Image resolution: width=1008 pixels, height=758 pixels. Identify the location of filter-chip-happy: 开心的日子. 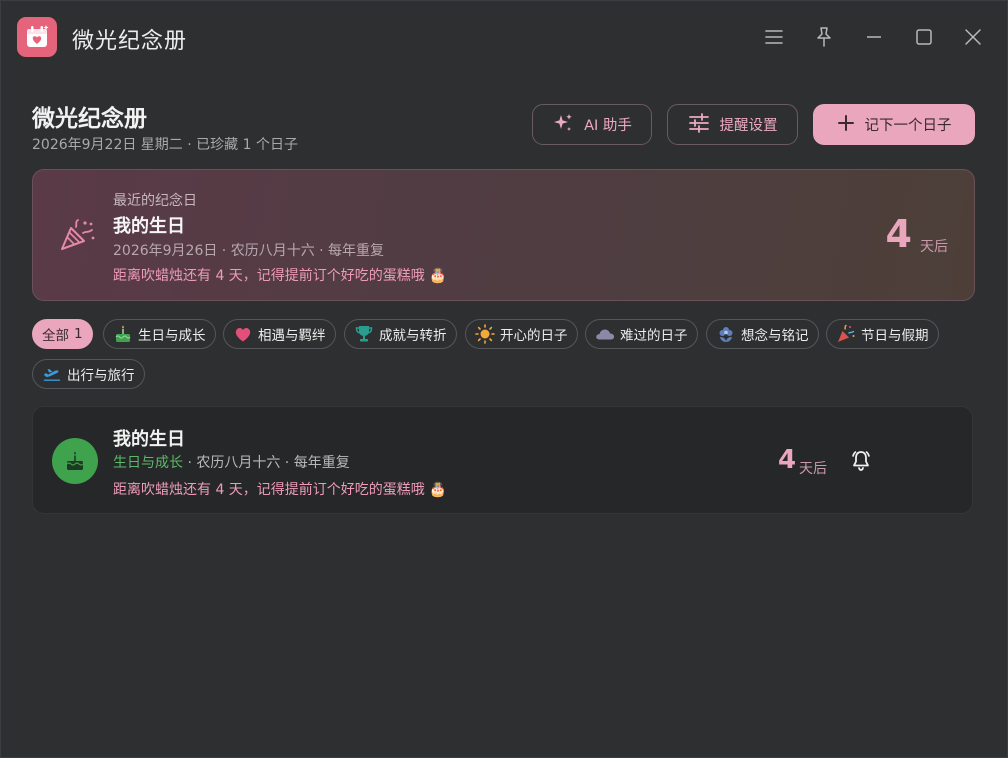
(521, 334).